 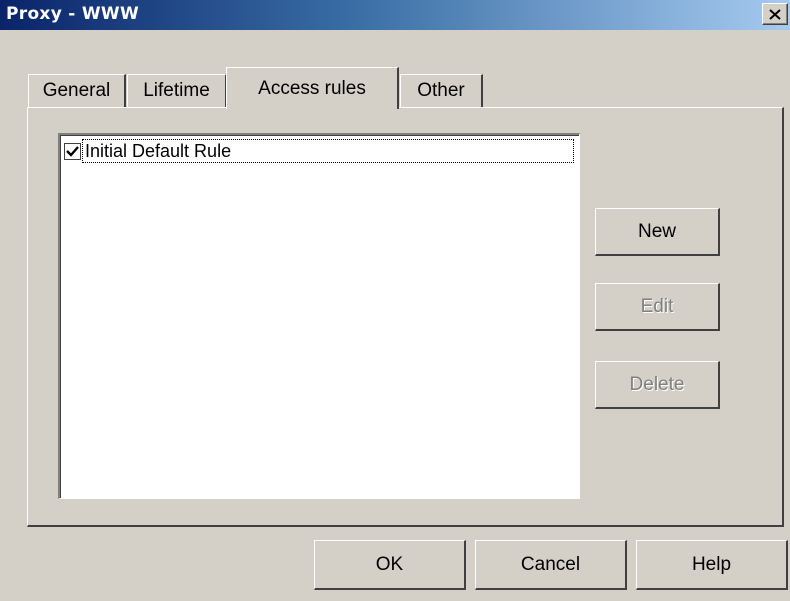 I want to click on edit-button: Edit, so click(x=657, y=307).